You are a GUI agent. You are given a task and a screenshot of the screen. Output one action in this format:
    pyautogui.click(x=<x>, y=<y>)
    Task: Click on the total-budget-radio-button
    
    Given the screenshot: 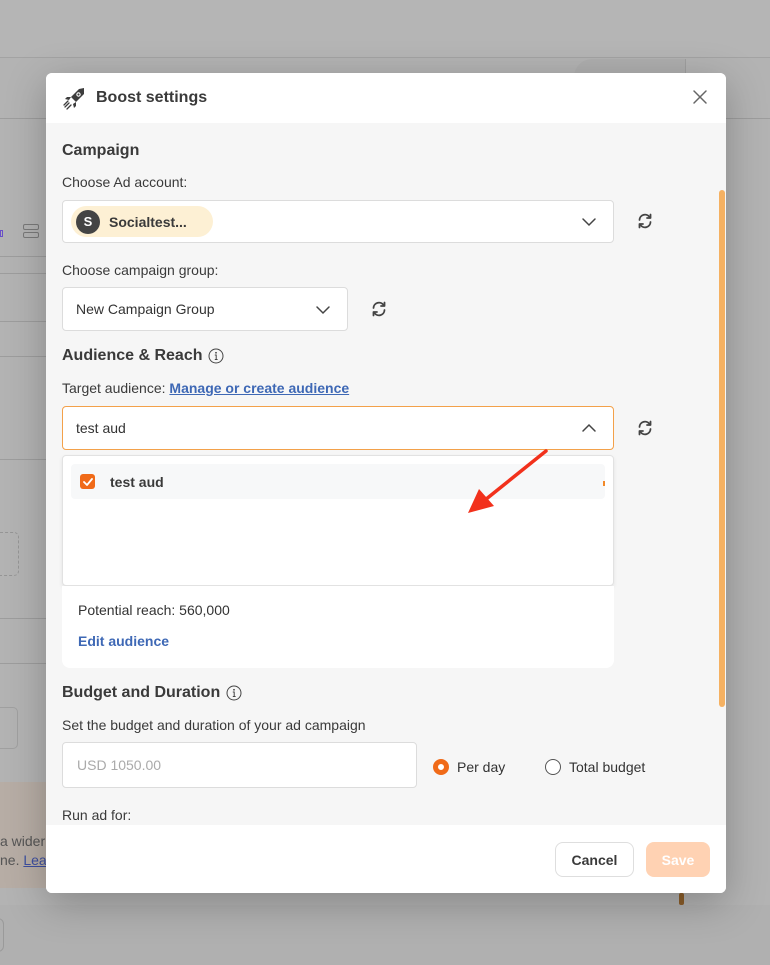 What is the action you would take?
    pyautogui.click(x=553, y=767)
    